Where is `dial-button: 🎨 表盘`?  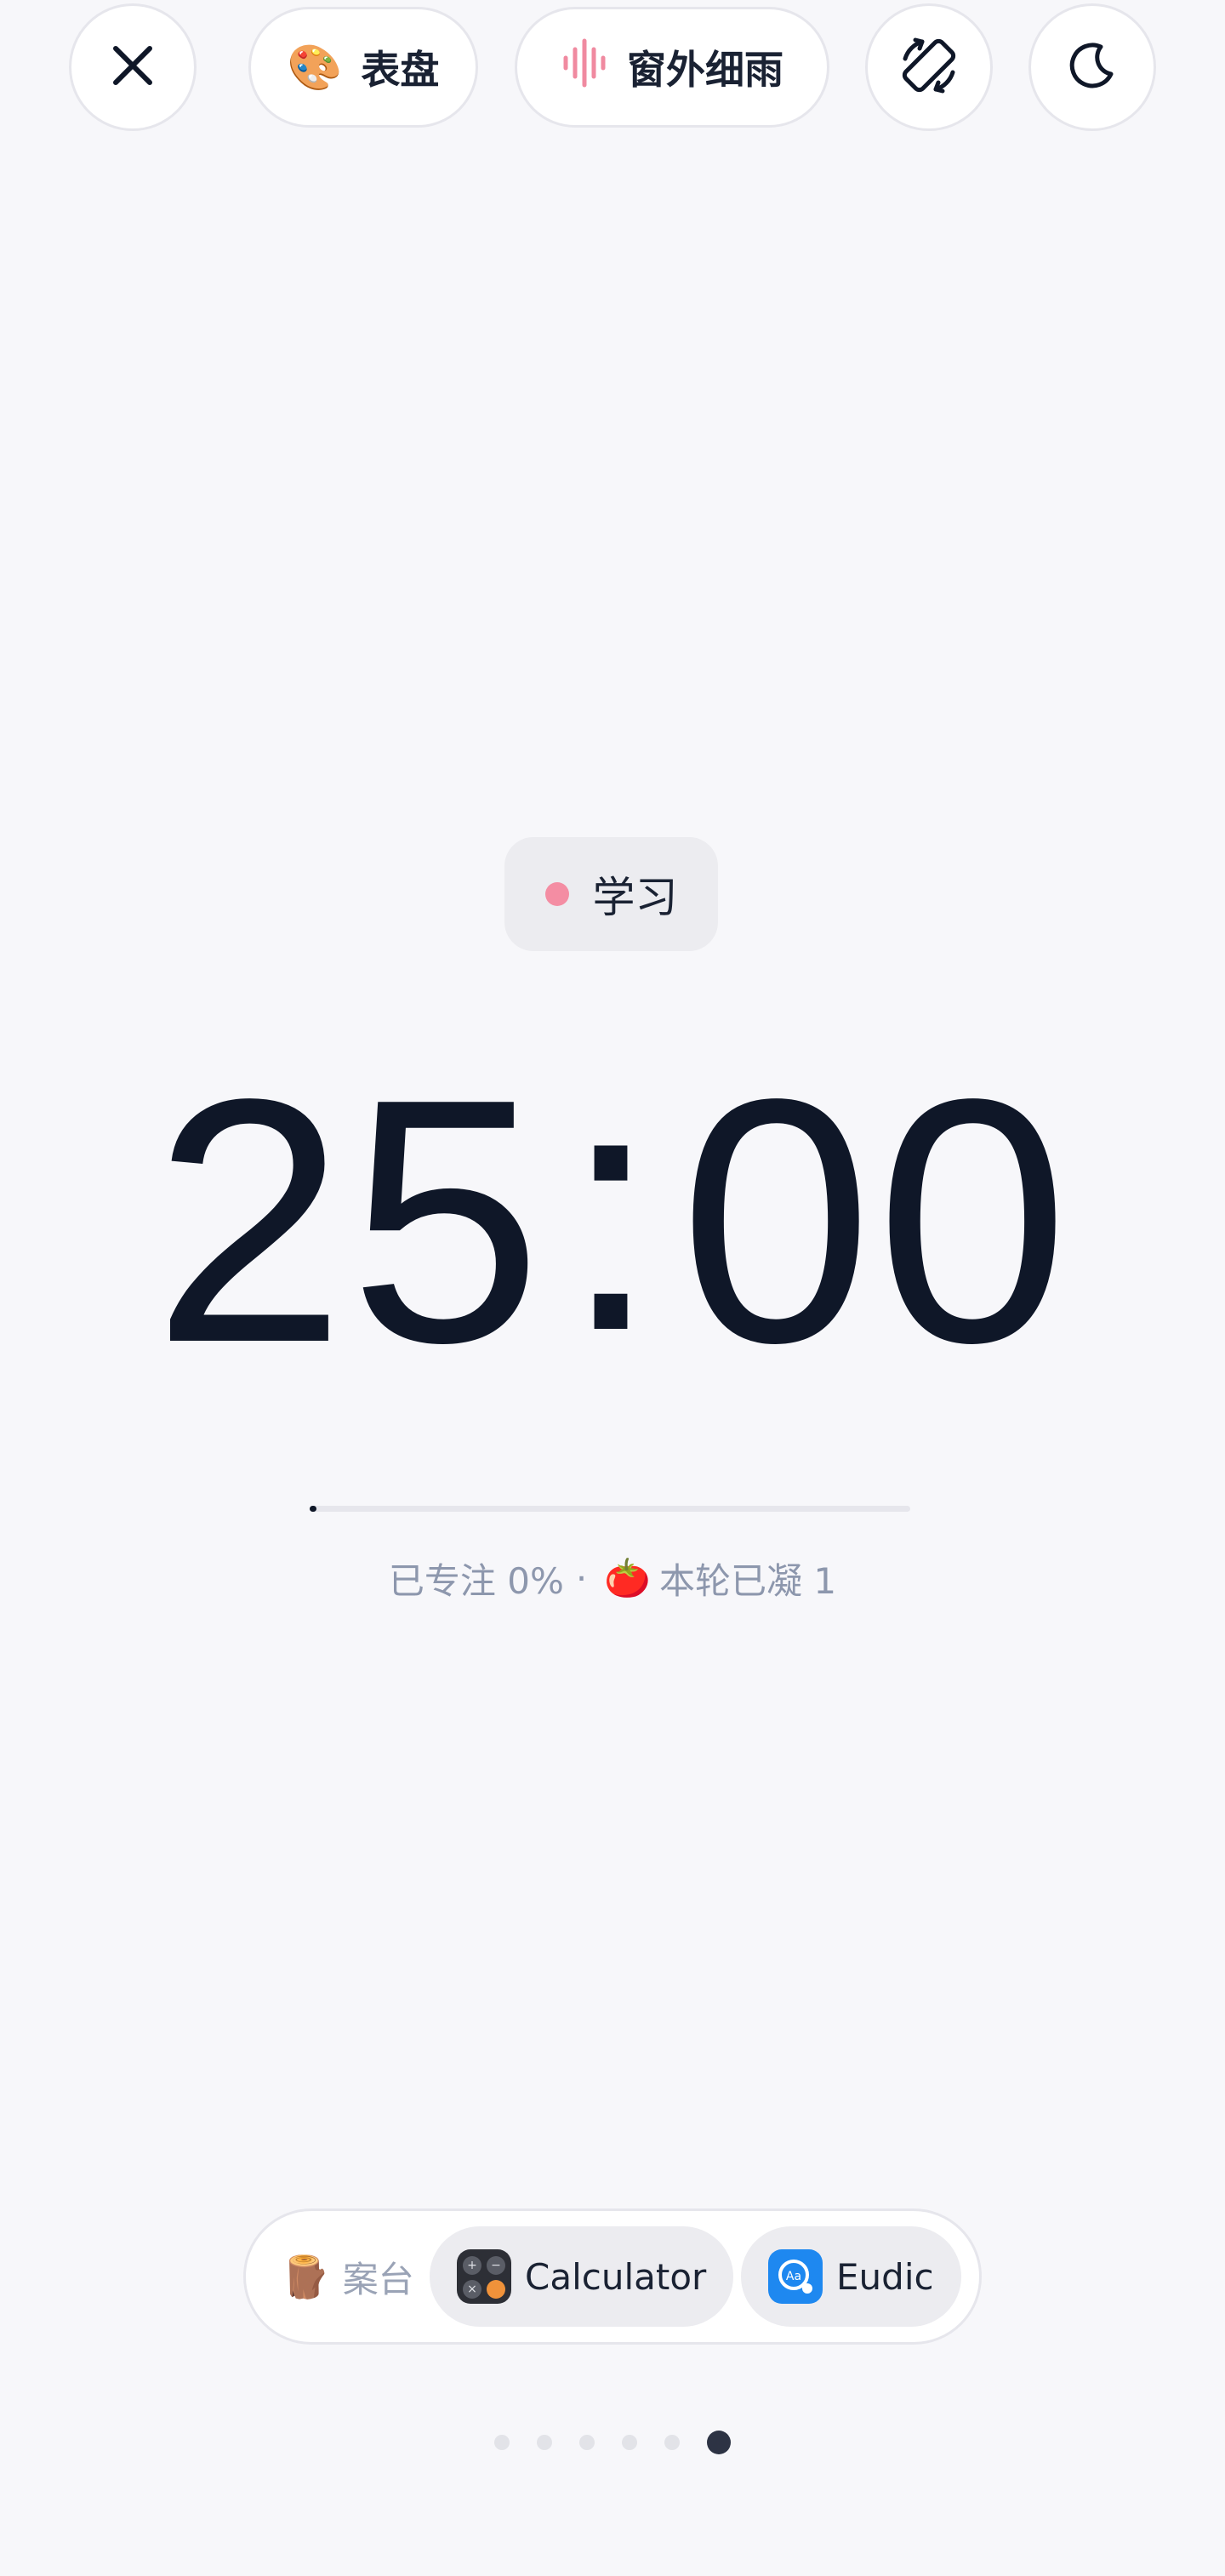
dial-button: 🎨 表盘 is located at coordinates (363, 67).